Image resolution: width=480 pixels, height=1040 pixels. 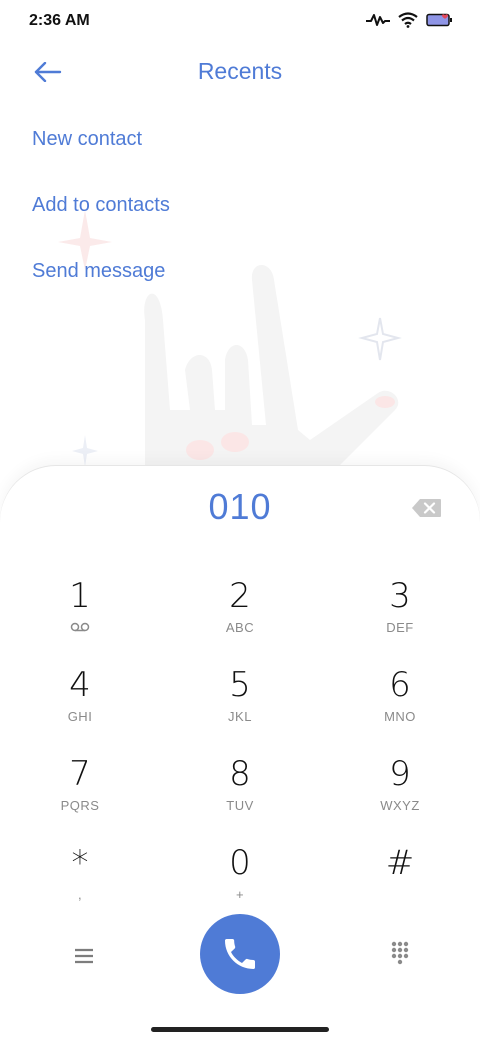 I want to click on key-7: 7 PQRS, so click(x=80, y=794).